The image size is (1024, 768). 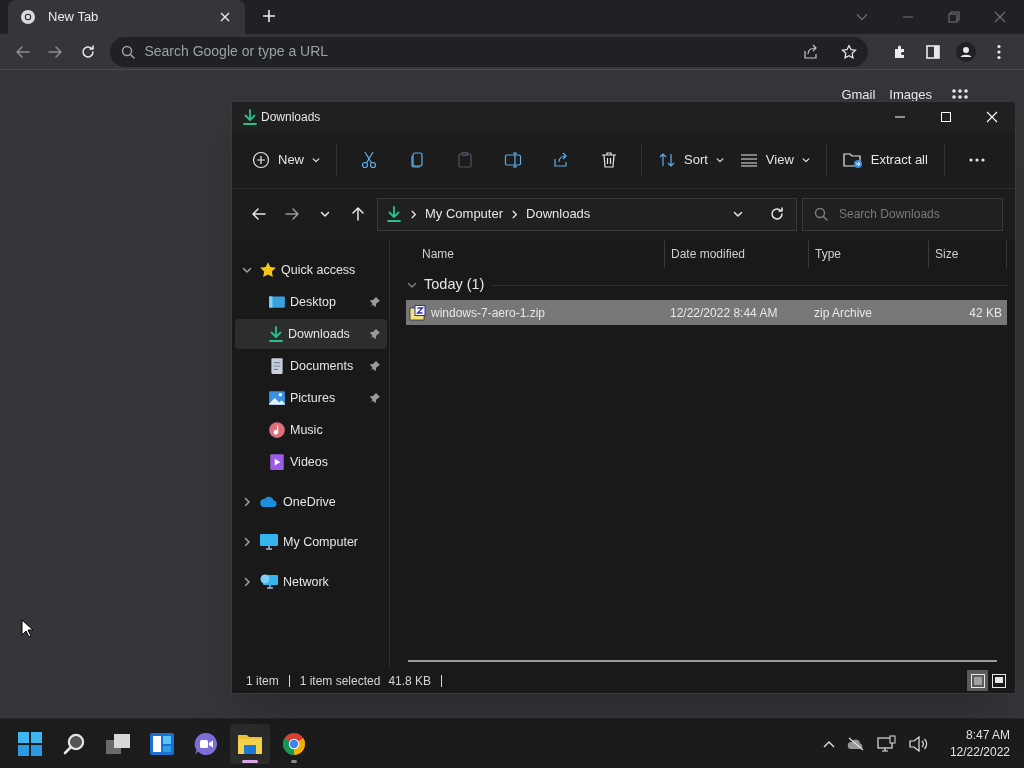 I want to click on apps-button, so click(x=960, y=95).